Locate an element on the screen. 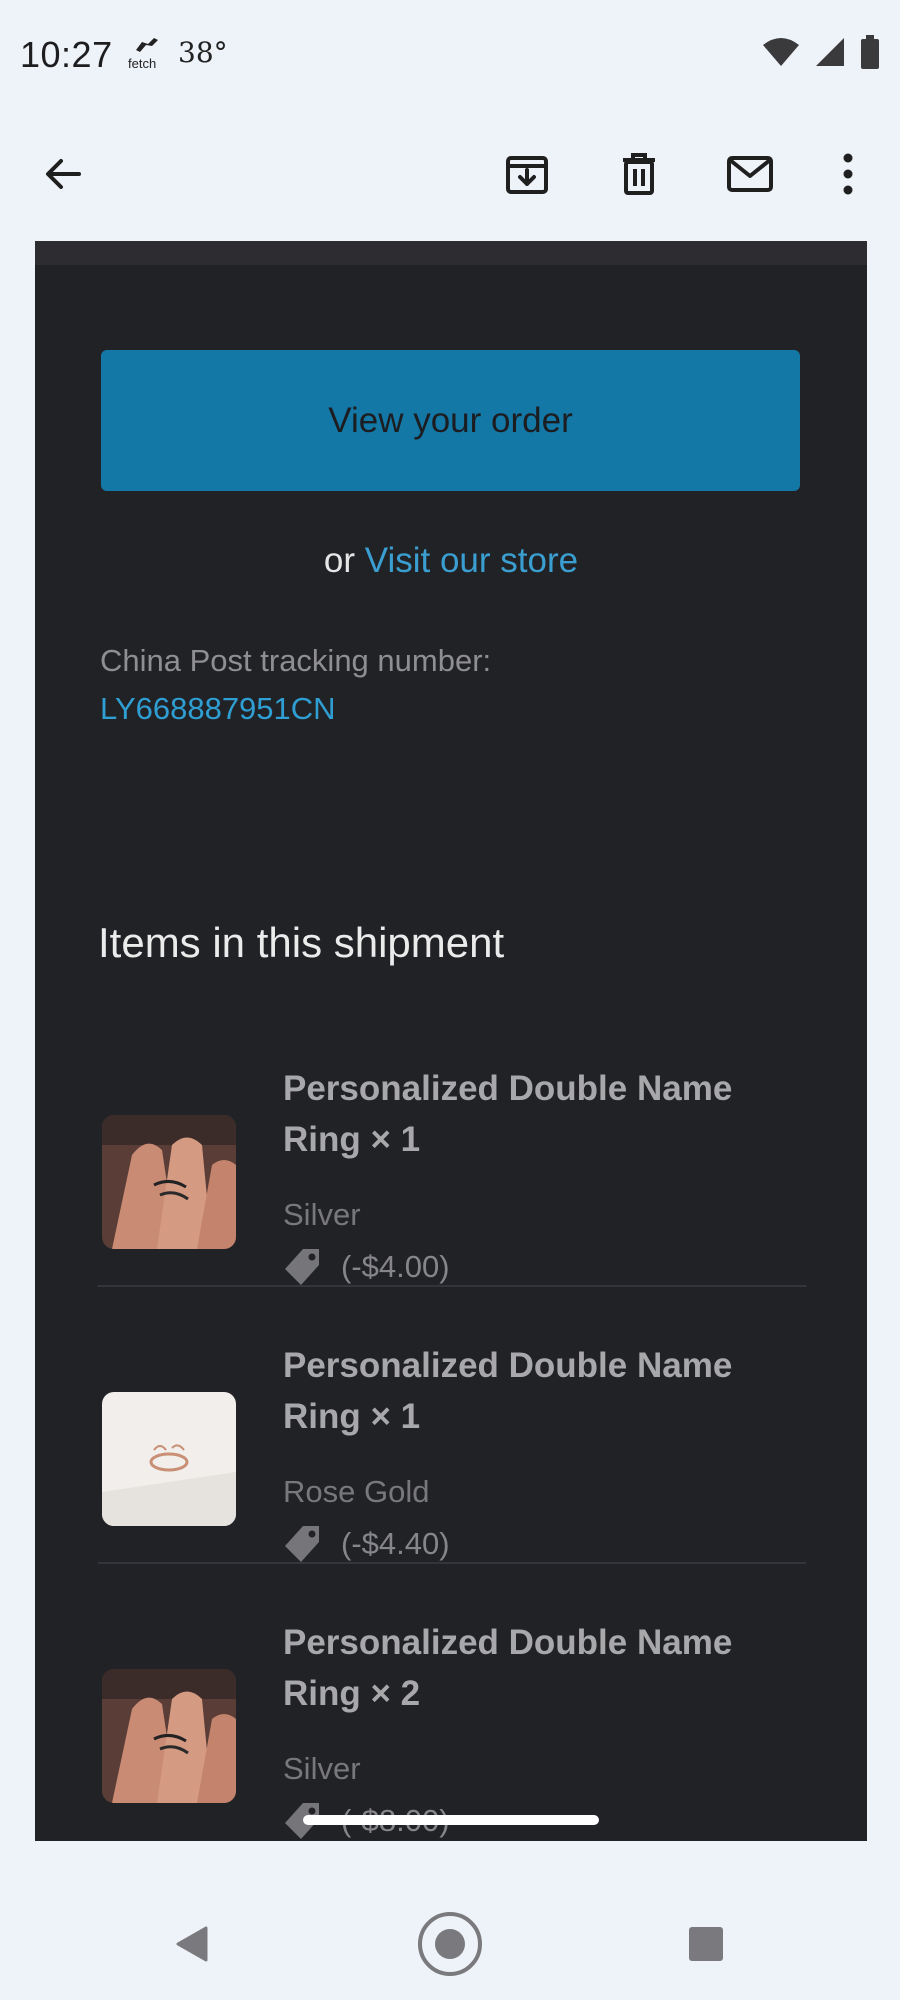  system-nav-bar is located at coordinates (450, 1944).